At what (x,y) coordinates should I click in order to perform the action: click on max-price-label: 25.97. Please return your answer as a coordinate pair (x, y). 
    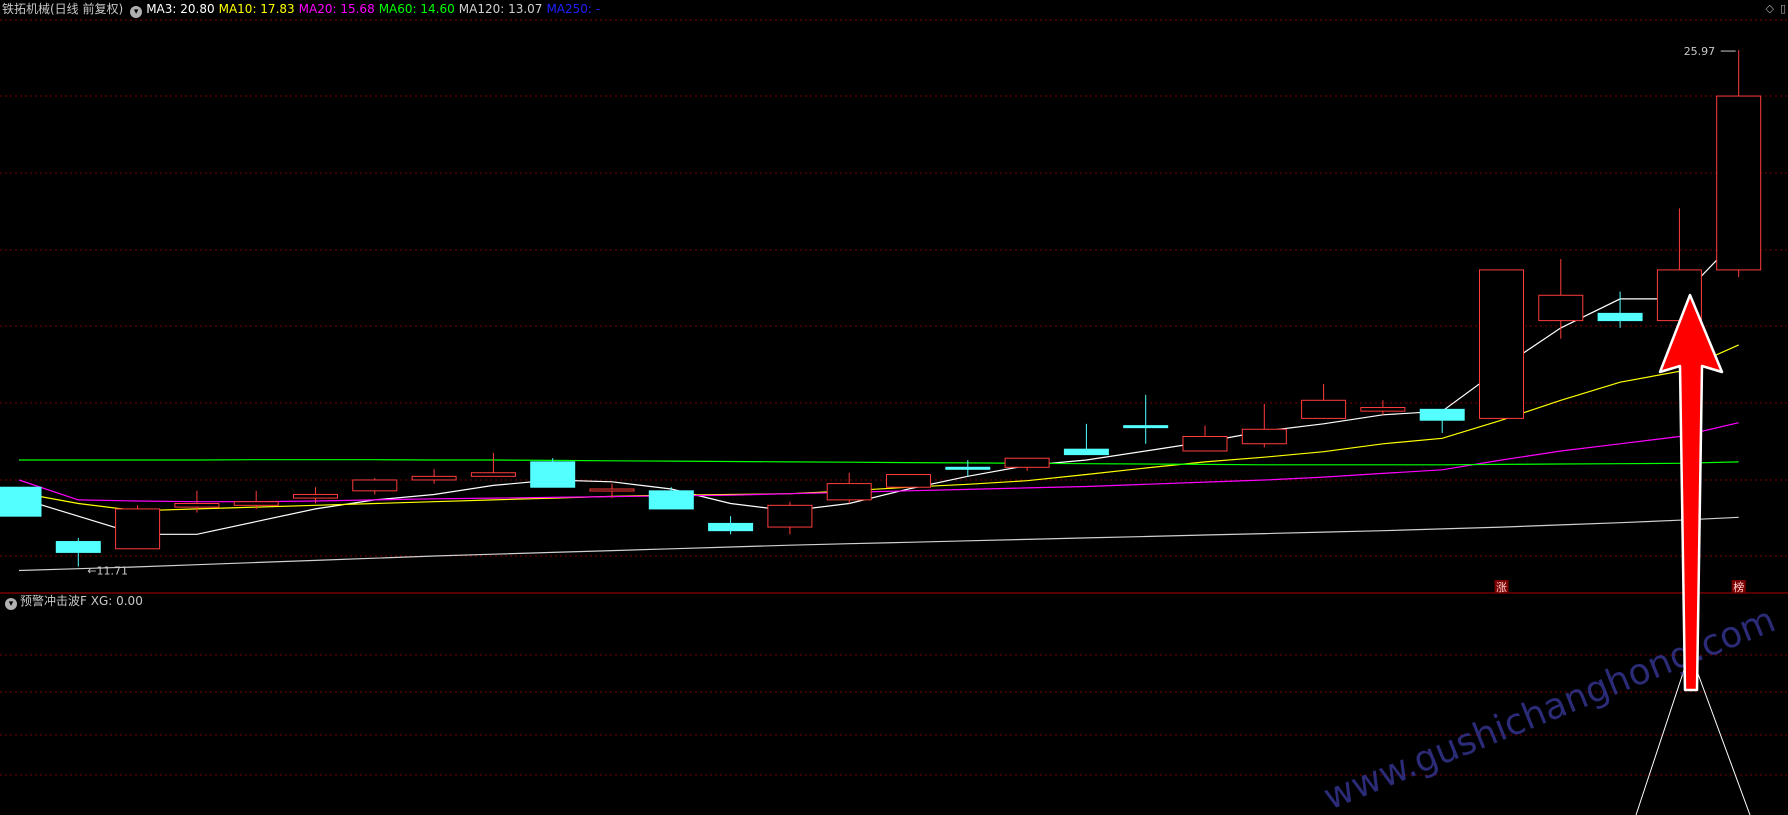
    Looking at the image, I should click on (1700, 51).